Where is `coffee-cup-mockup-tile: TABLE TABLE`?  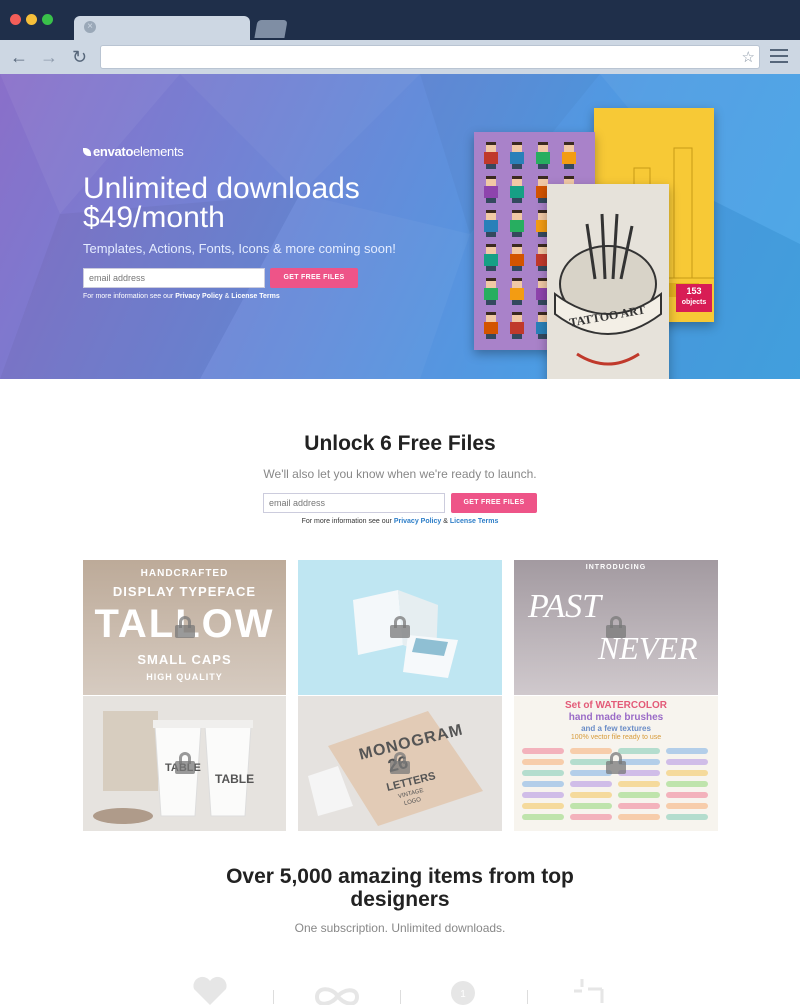 coffee-cup-mockup-tile: TABLE TABLE is located at coordinates (184, 763).